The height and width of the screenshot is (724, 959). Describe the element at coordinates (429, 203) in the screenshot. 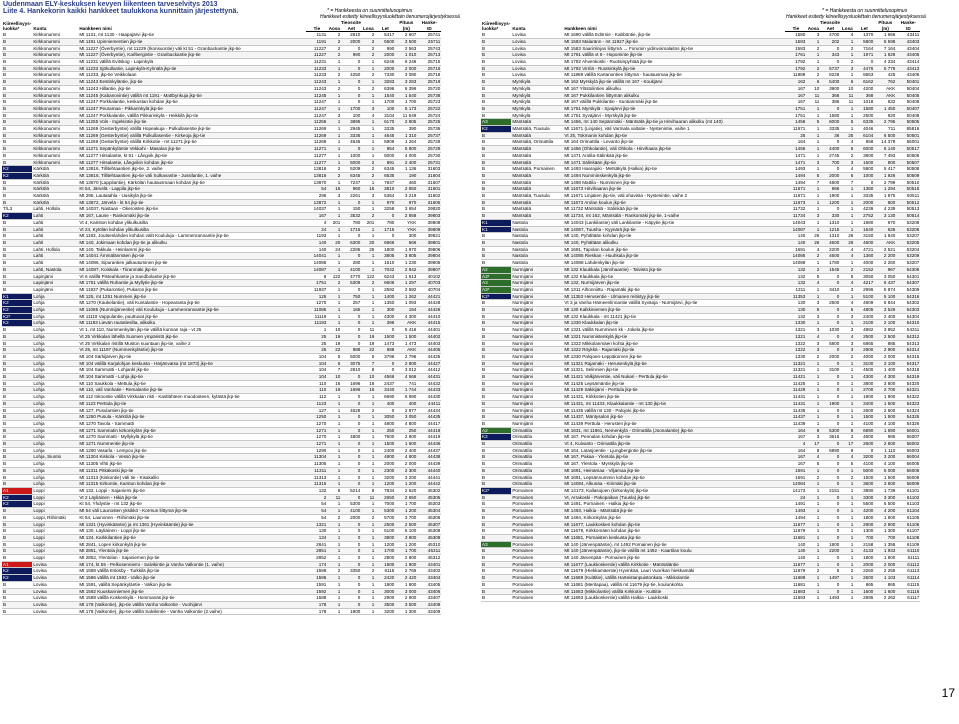

I see `row-project-id: 31605` at that location.